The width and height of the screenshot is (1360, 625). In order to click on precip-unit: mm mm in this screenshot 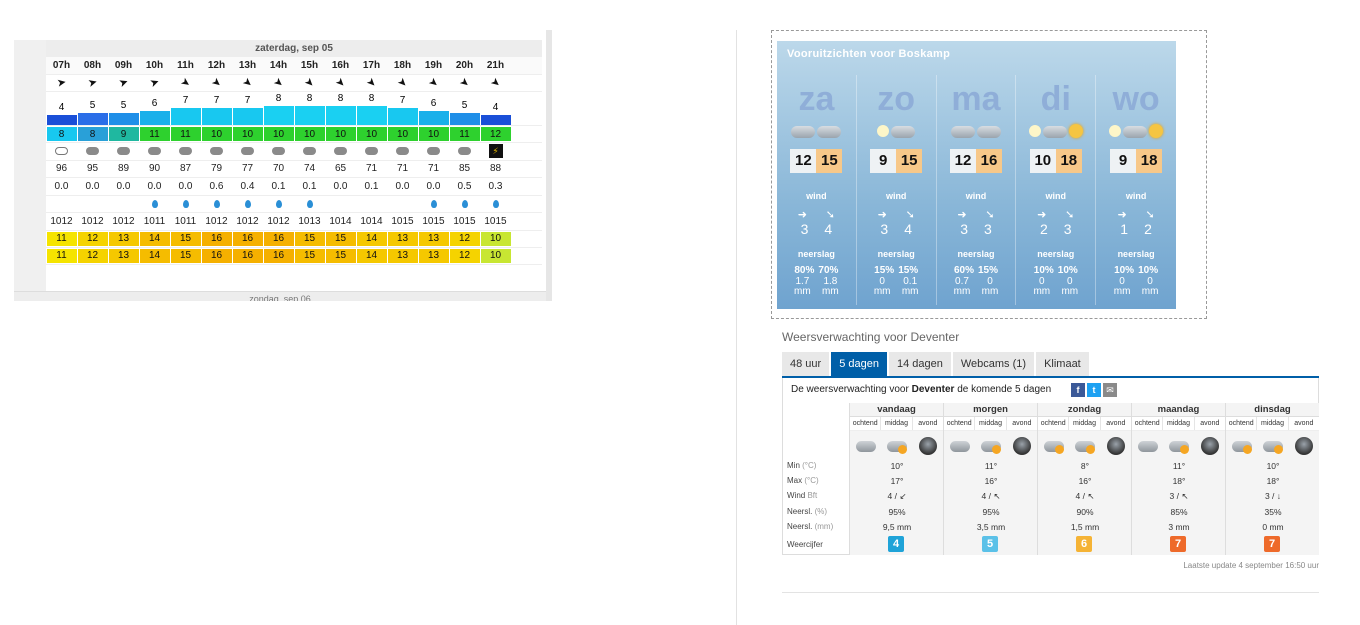, I will do `click(816, 292)`.